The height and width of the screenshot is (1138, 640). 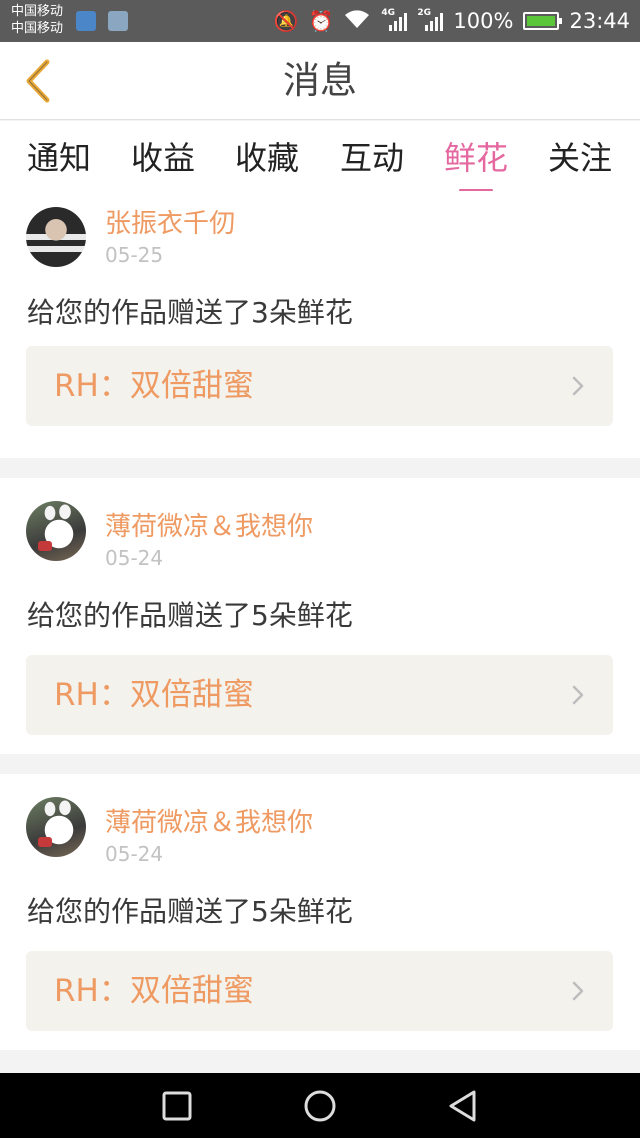 I want to click on tab-label: 通知, so click(x=58, y=158).